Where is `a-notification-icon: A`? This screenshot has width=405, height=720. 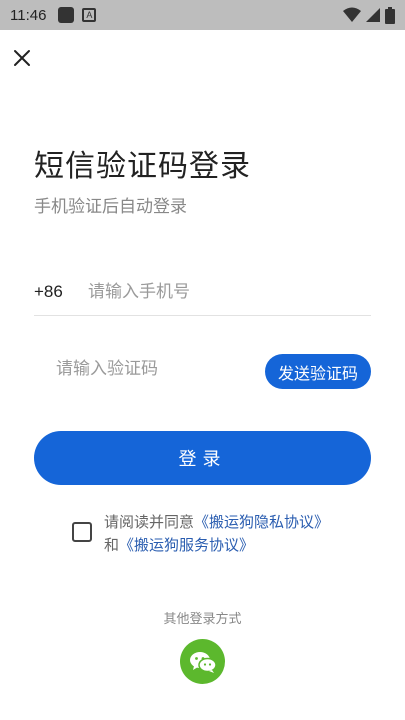 a-notification-icon: A is located at coordinates (89, 15).